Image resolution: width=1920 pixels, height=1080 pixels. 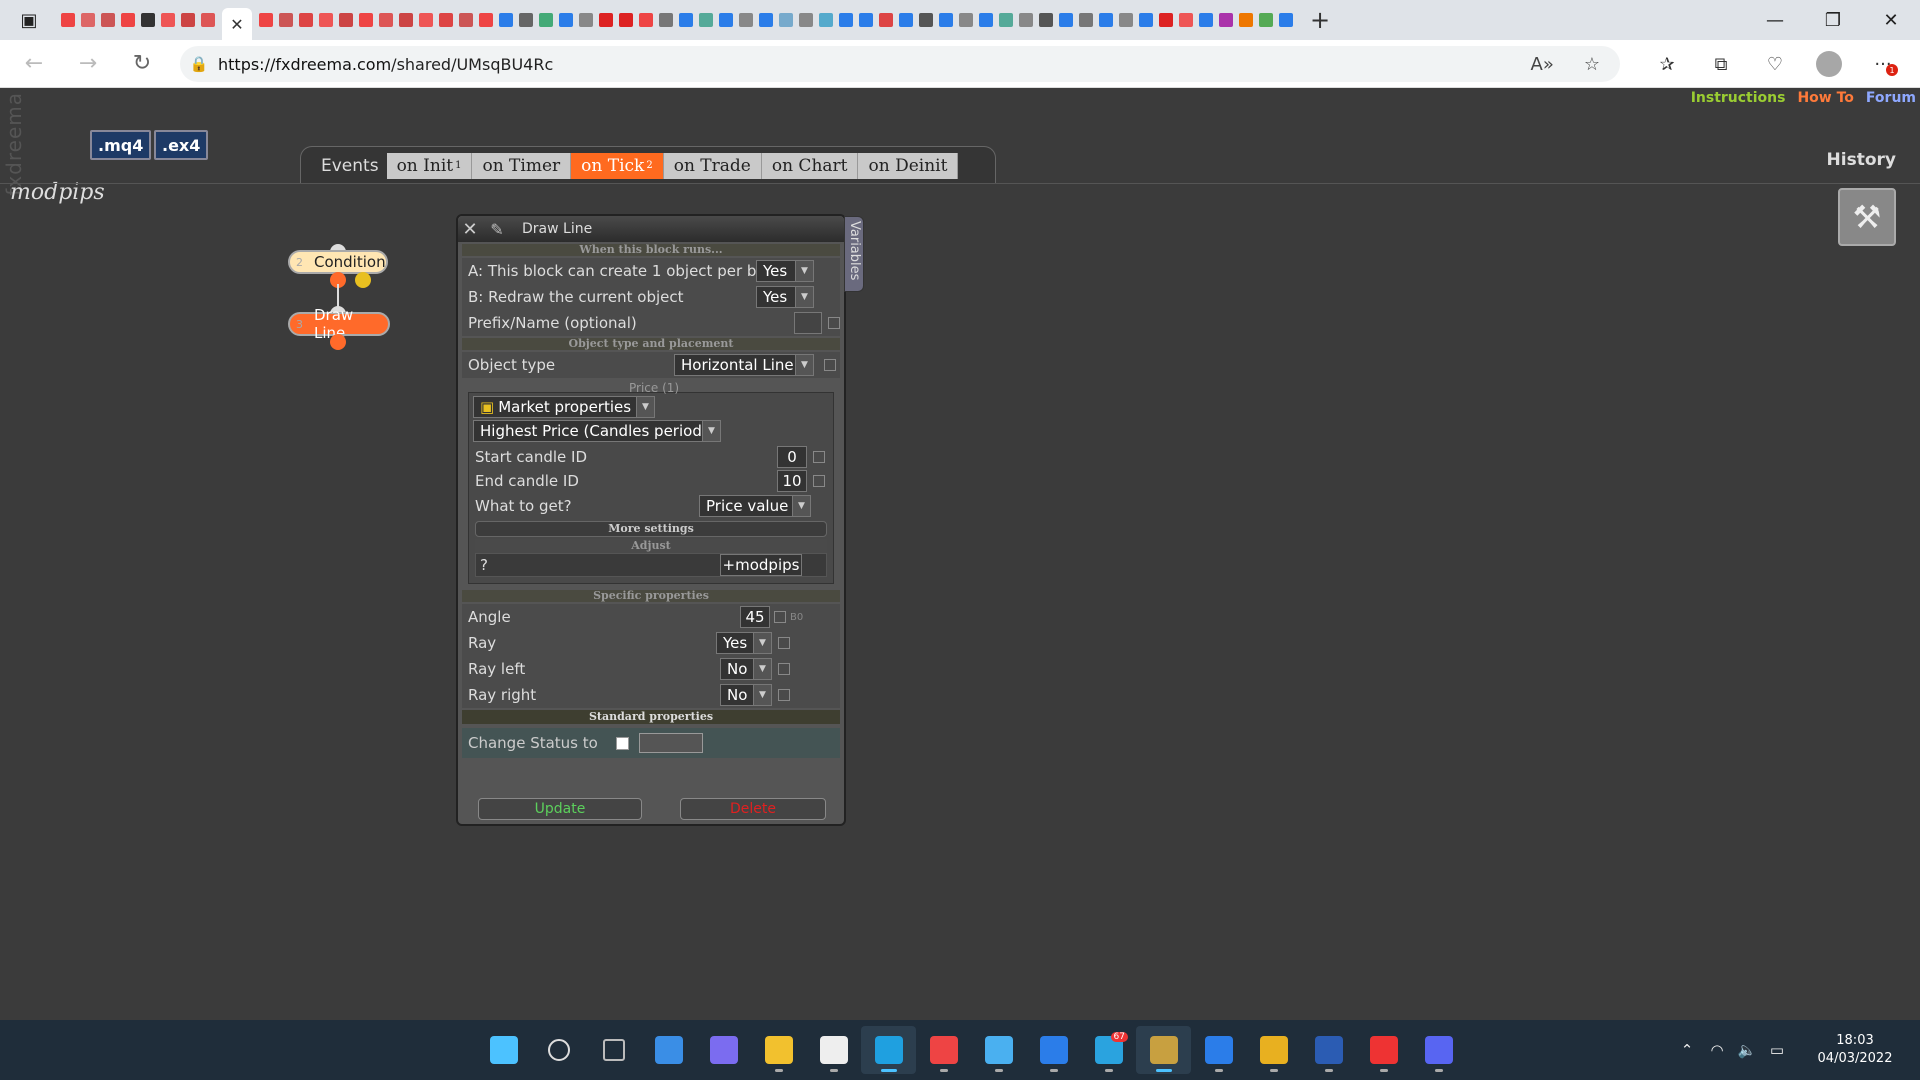 What do you see at coordinates (1053, 1050) in the screenshot?
I see `taskbar-app-mail` at bounding box center [1053, 1050].